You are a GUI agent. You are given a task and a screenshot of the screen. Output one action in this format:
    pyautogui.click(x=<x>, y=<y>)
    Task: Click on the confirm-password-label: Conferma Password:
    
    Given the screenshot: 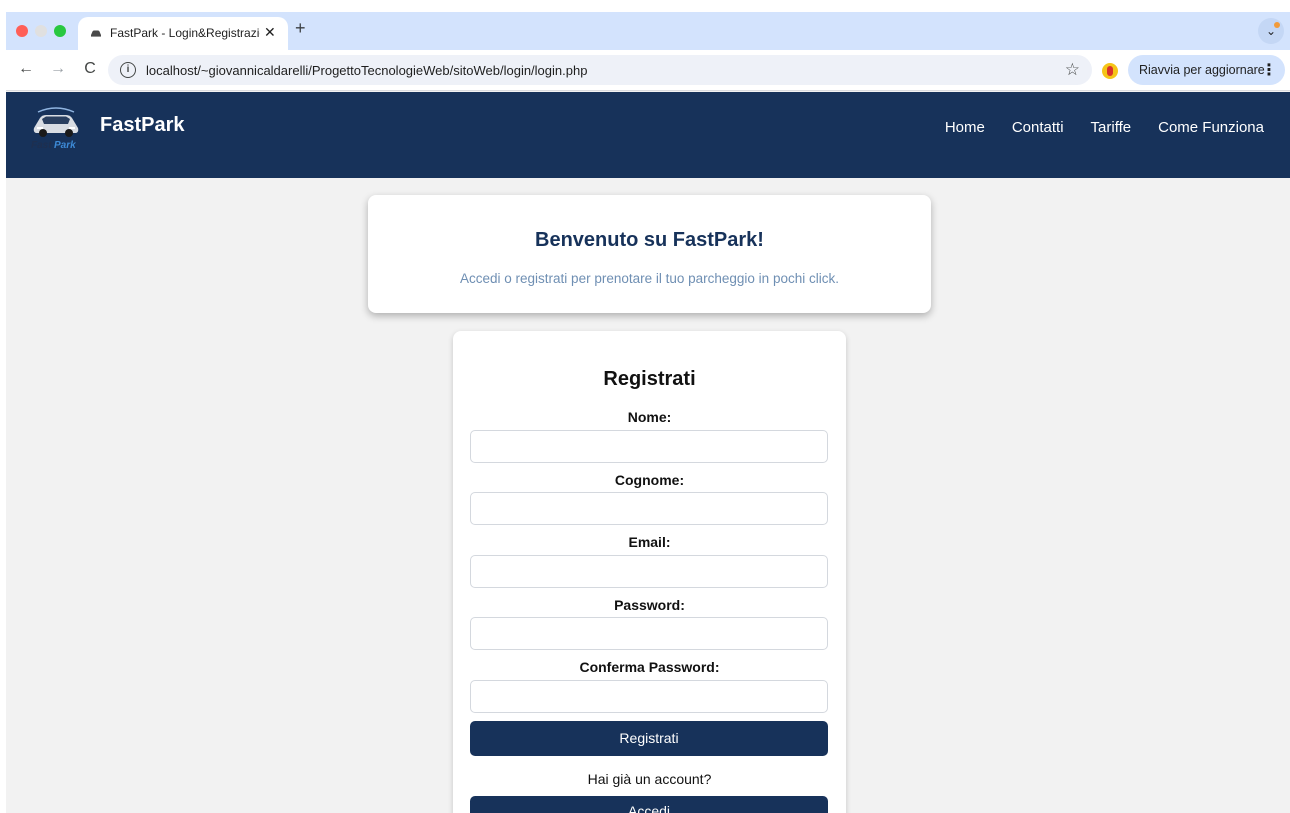 What is the action you would take?
    pyautogui.click(x=649, y=667)
    